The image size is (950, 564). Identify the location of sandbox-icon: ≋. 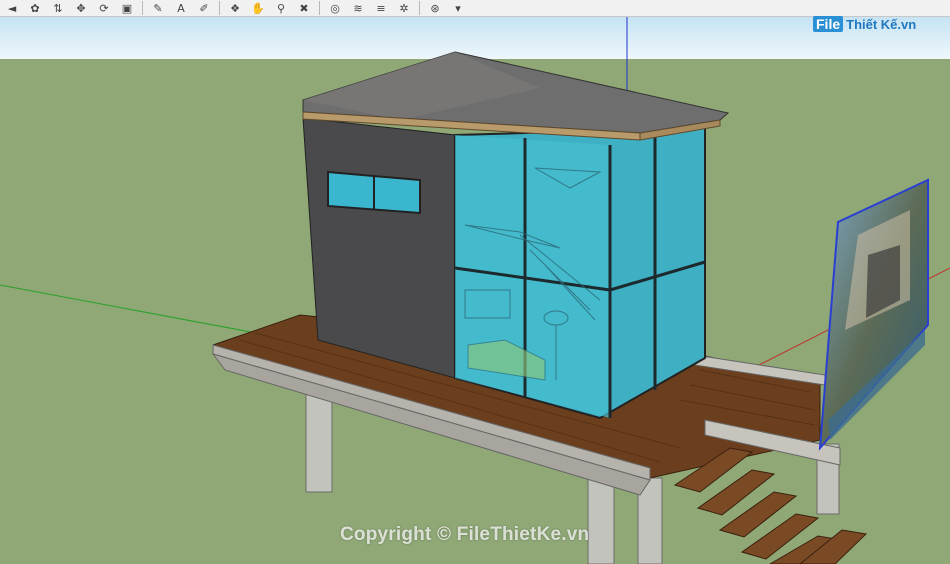
(358, 8).